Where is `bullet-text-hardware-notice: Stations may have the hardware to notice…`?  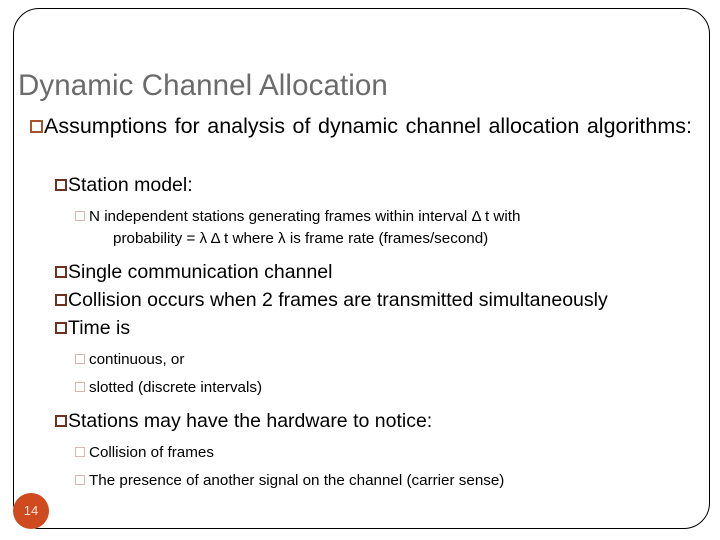 bullet-text-hardware-notice: Stations may have the hardware to notice… is located at coordinates (250, 421).